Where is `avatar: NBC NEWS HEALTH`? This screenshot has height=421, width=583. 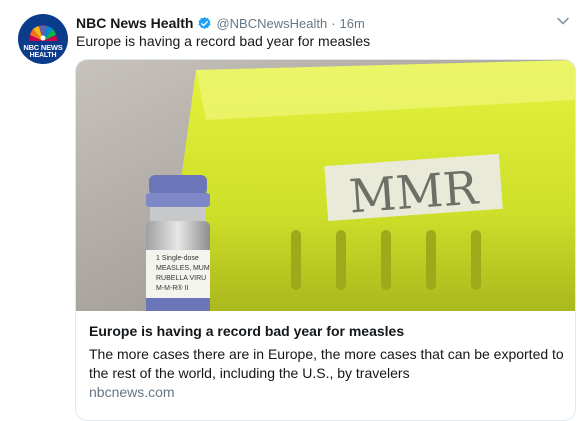 avatar: NBC NEWS HEALTH is located at coordinates (43, 39).